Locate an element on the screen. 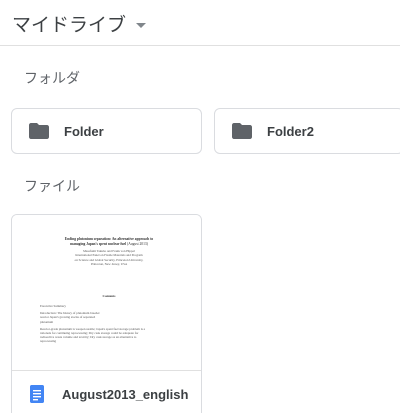  toc-line: reprocessing is located at coordinates (48, 341).